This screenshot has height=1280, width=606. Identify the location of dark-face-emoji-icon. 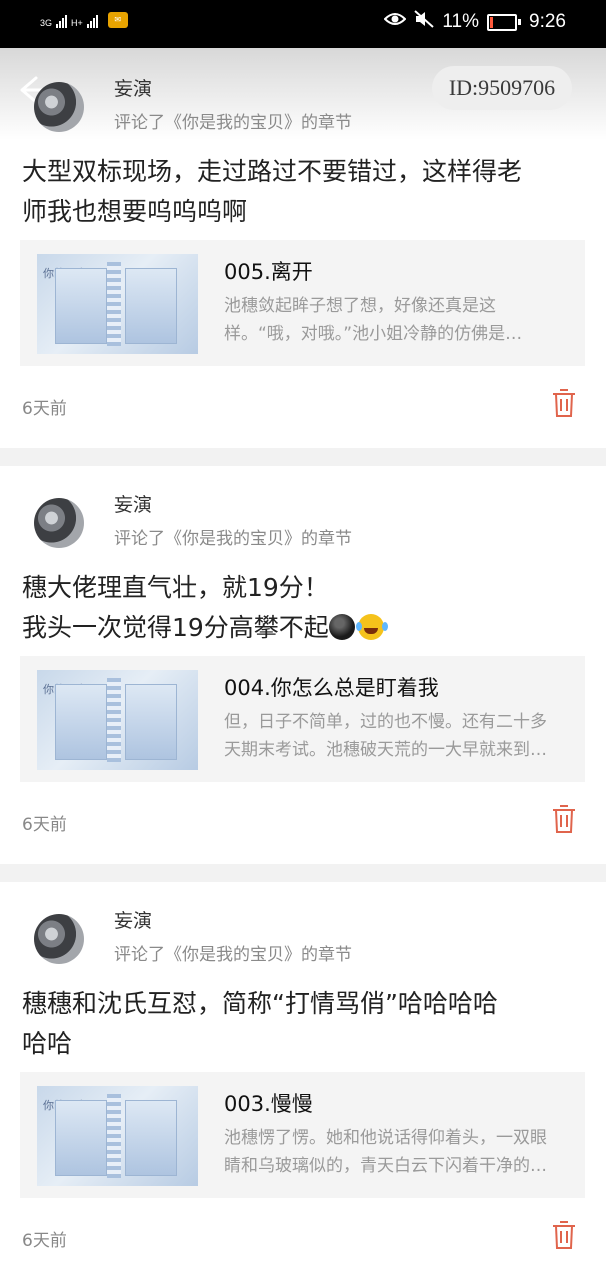
(341, 627).